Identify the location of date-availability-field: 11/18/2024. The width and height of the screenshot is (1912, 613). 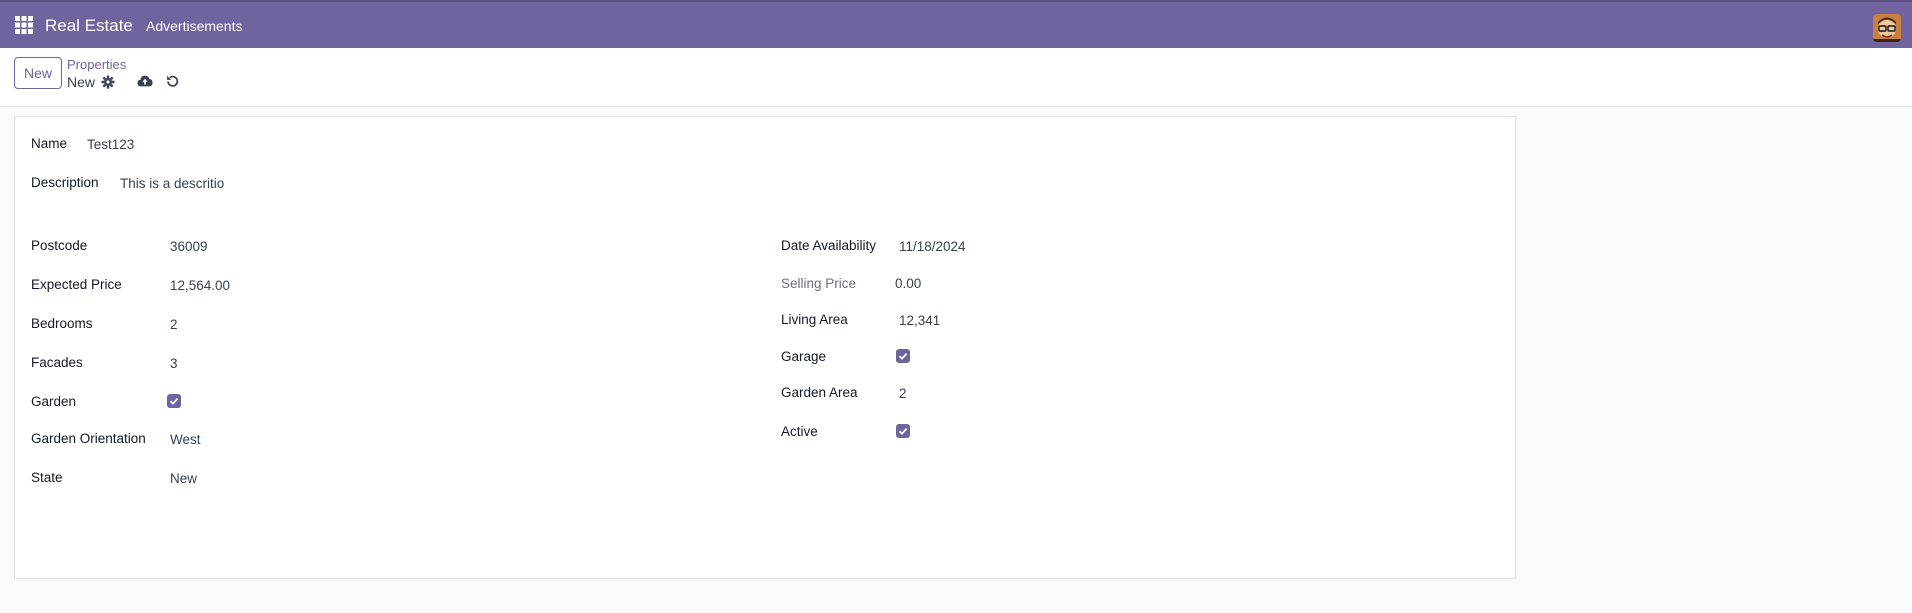
(932, 246).